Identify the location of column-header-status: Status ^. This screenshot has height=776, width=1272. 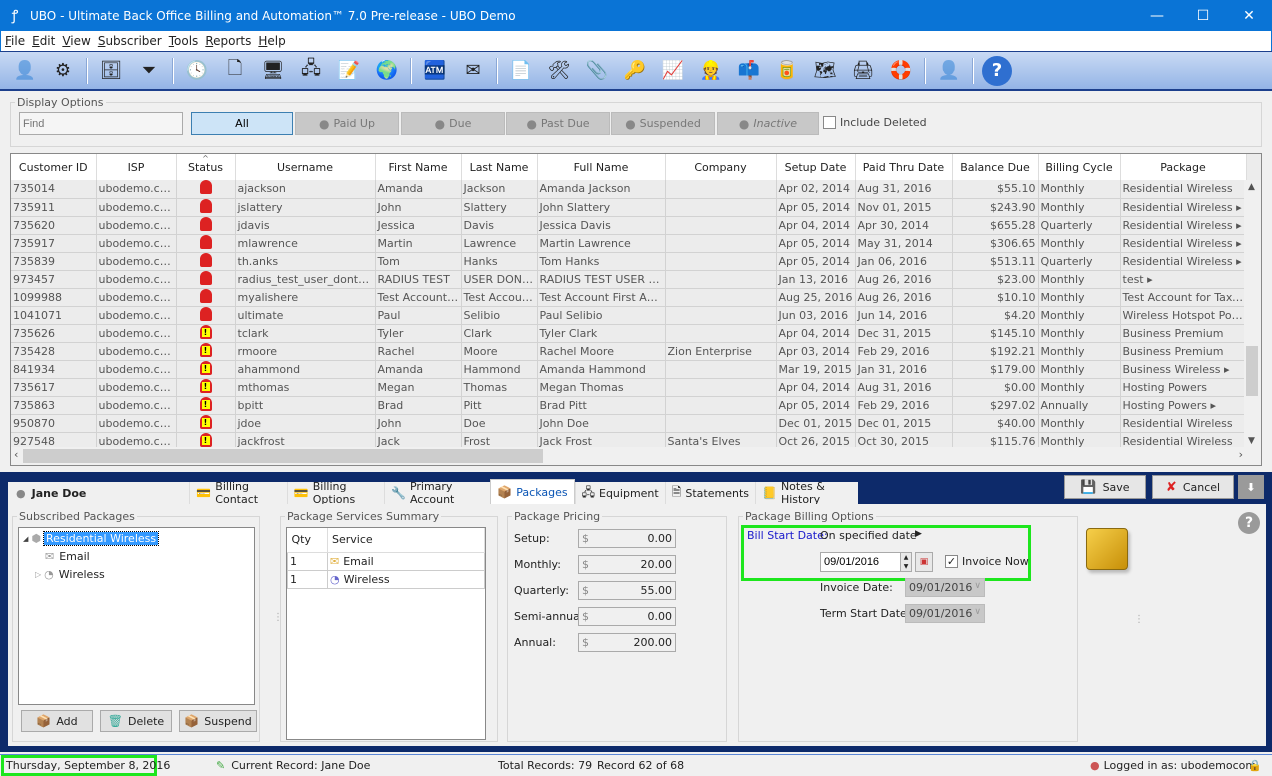
(206, 167).